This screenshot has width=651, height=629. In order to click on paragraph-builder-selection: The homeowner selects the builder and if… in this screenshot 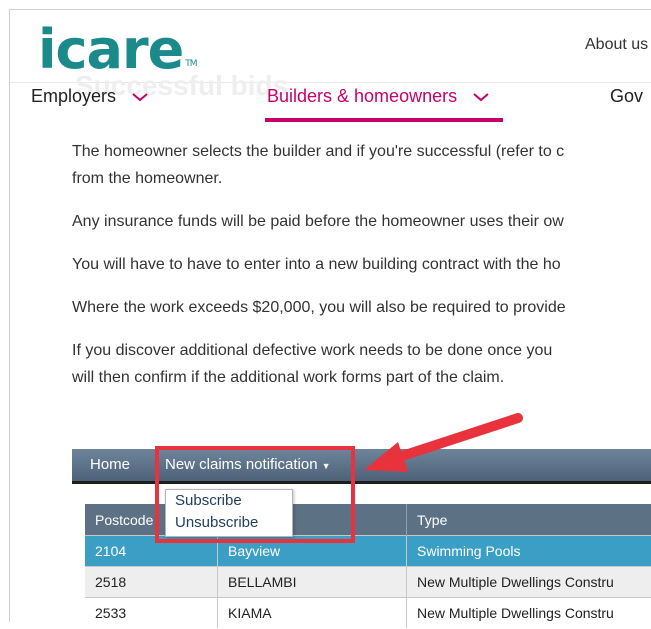, I will do `click(361, 165)`.